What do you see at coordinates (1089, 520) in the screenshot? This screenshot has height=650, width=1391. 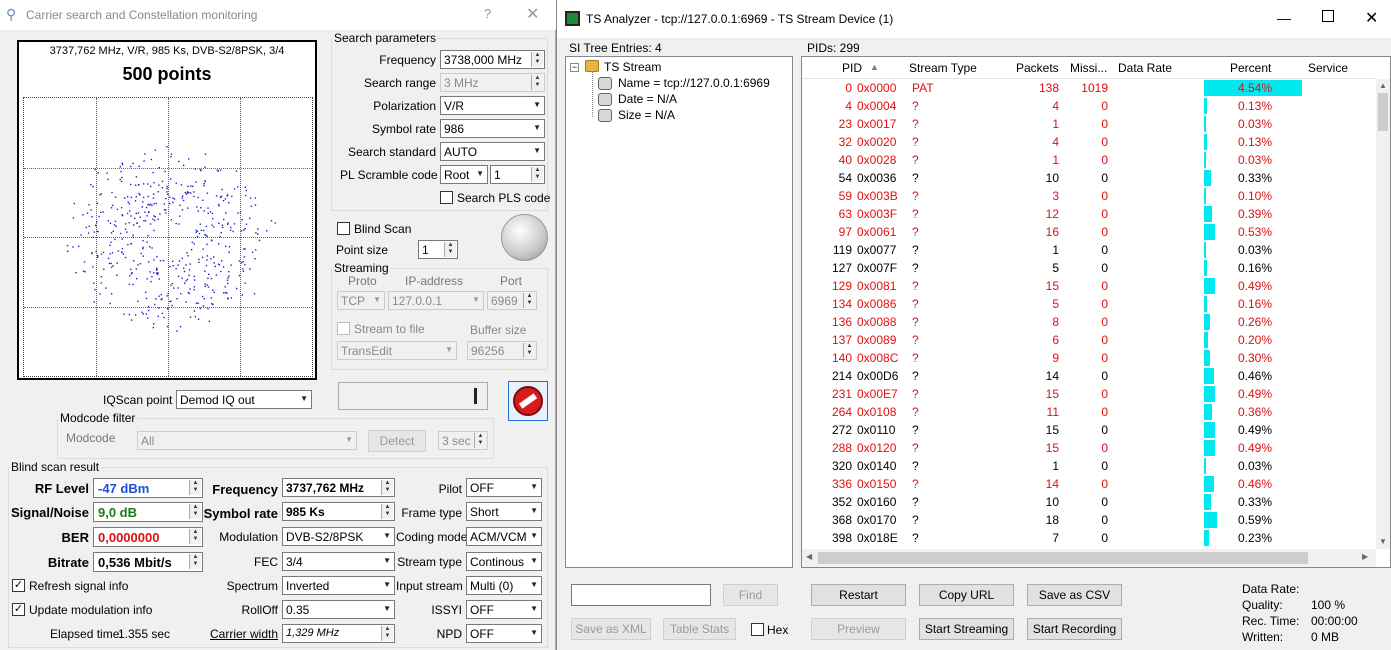 I see `table-row: 368 0x0170? 18 0 0.59%` at bounding box center [1089, 520].